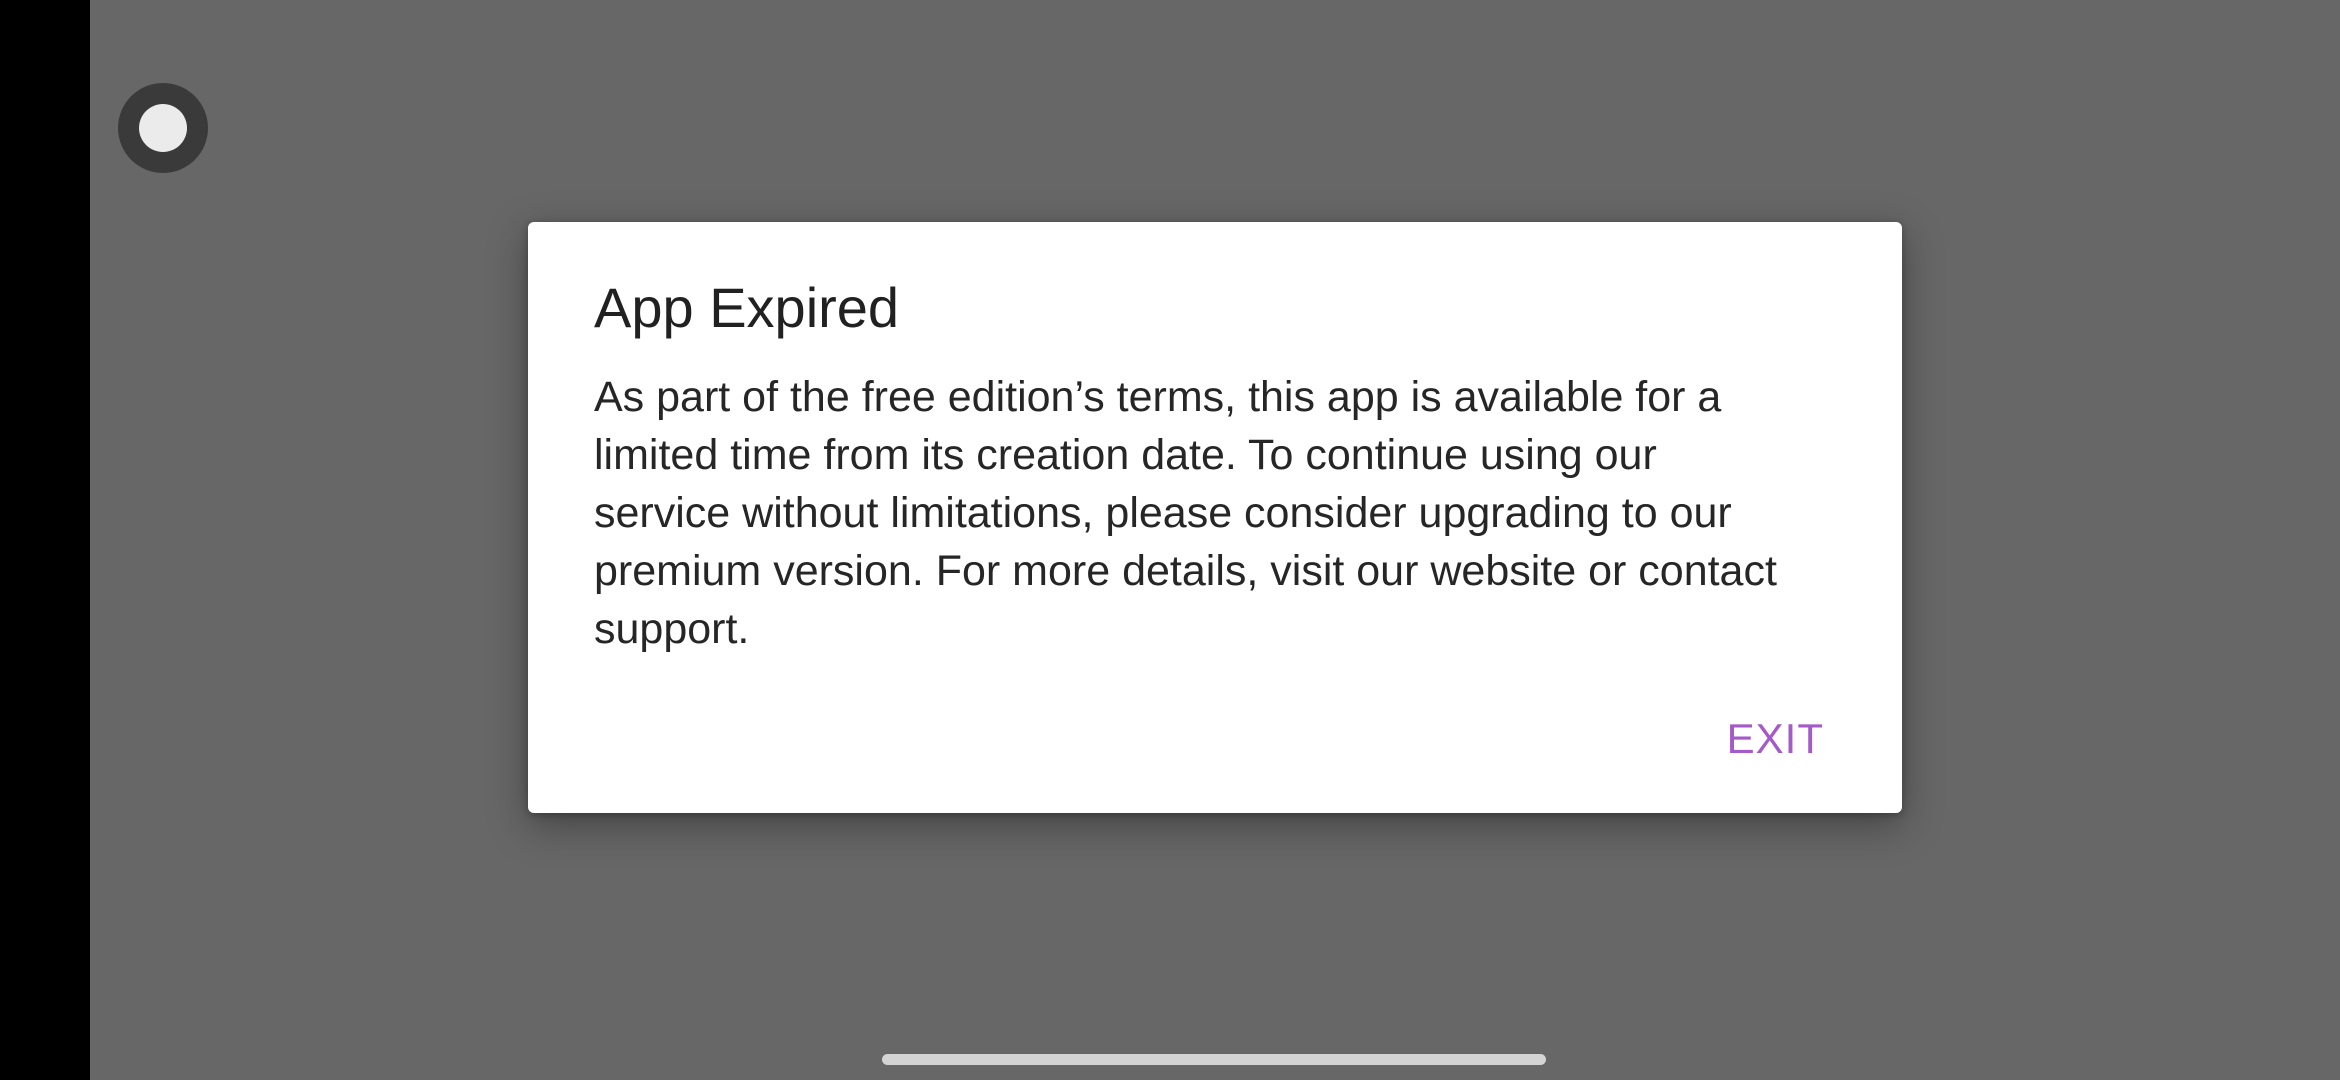 The image size is (2340, 1080). I want to click on dialog-actions: EXIT, so click(1775, 739).